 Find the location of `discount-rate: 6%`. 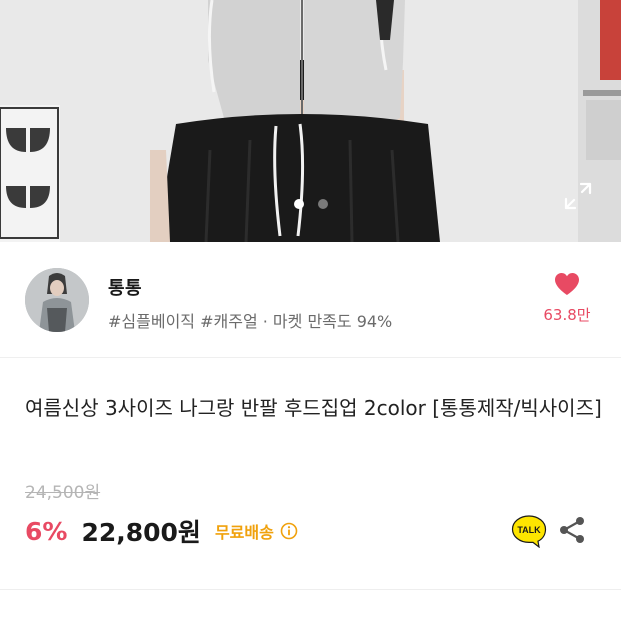

discount-rate: 6% is located at coordinates (46, 531).